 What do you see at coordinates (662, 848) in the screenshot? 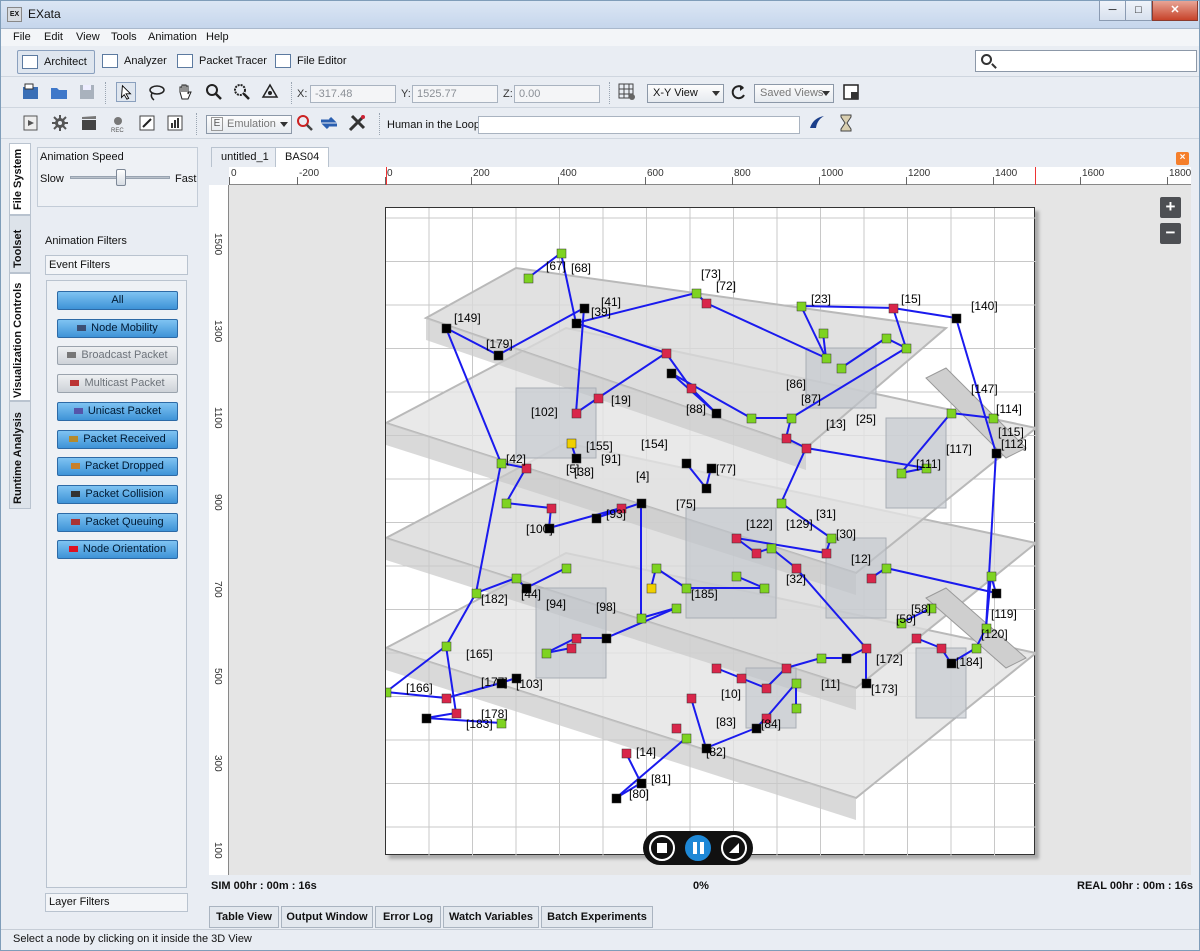
I see `stop-button` at bounding box center [662, 848].